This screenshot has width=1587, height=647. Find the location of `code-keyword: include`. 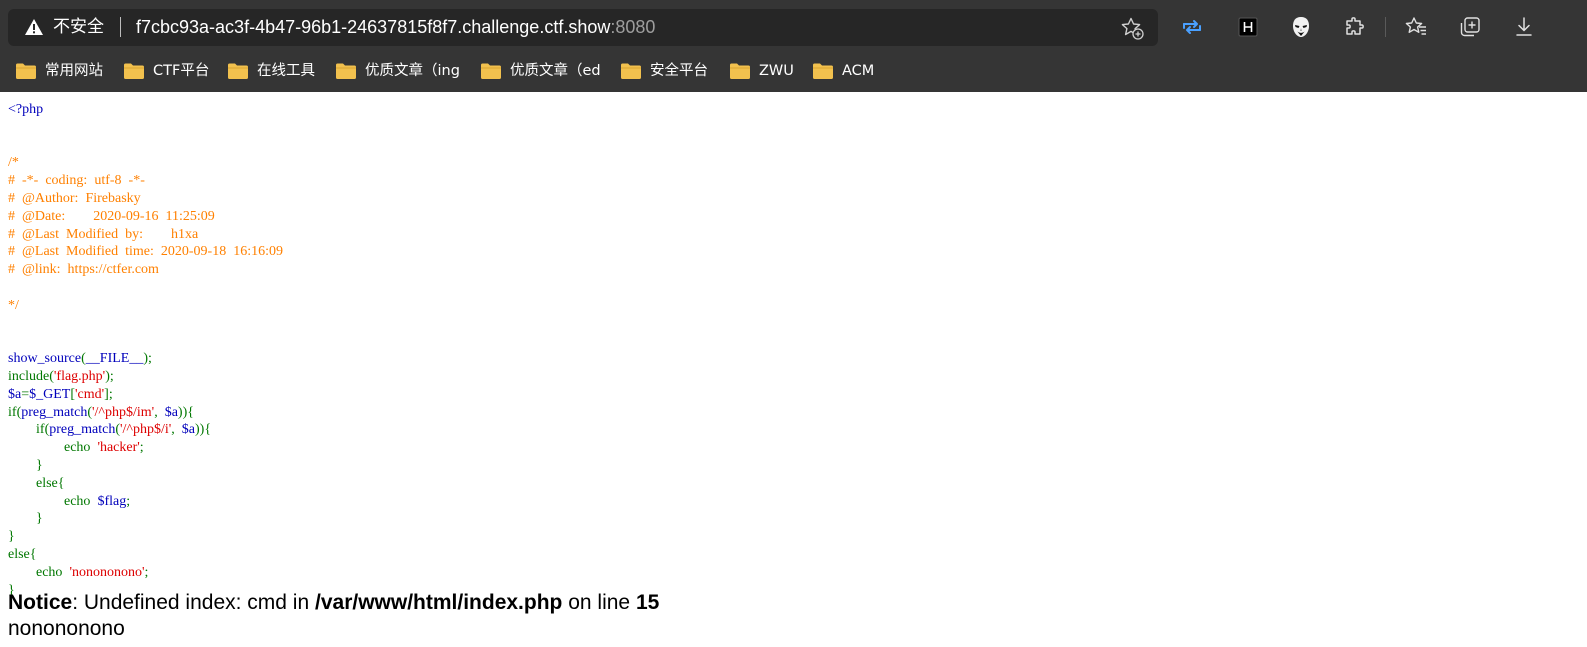

code-keyword: include is located at coordinates (29, 376).